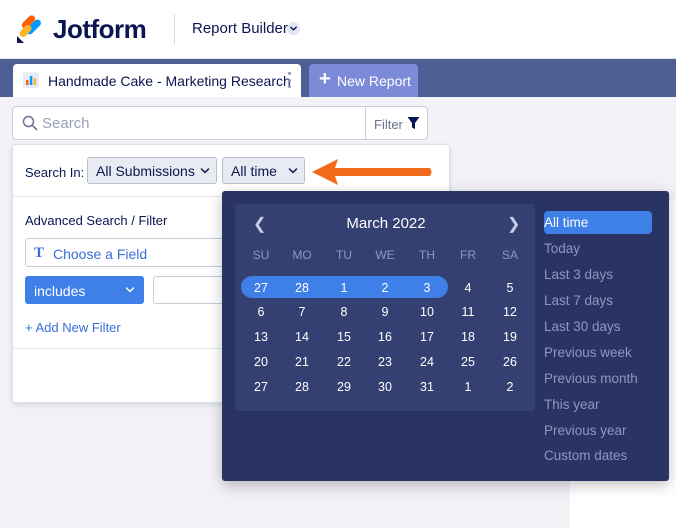 The width and height of the screenshot is (676, 528). What do you see at coordinates (468, 362) in the screenshot?
I see `calendar-day: 25` at bounding box center [468, 362].